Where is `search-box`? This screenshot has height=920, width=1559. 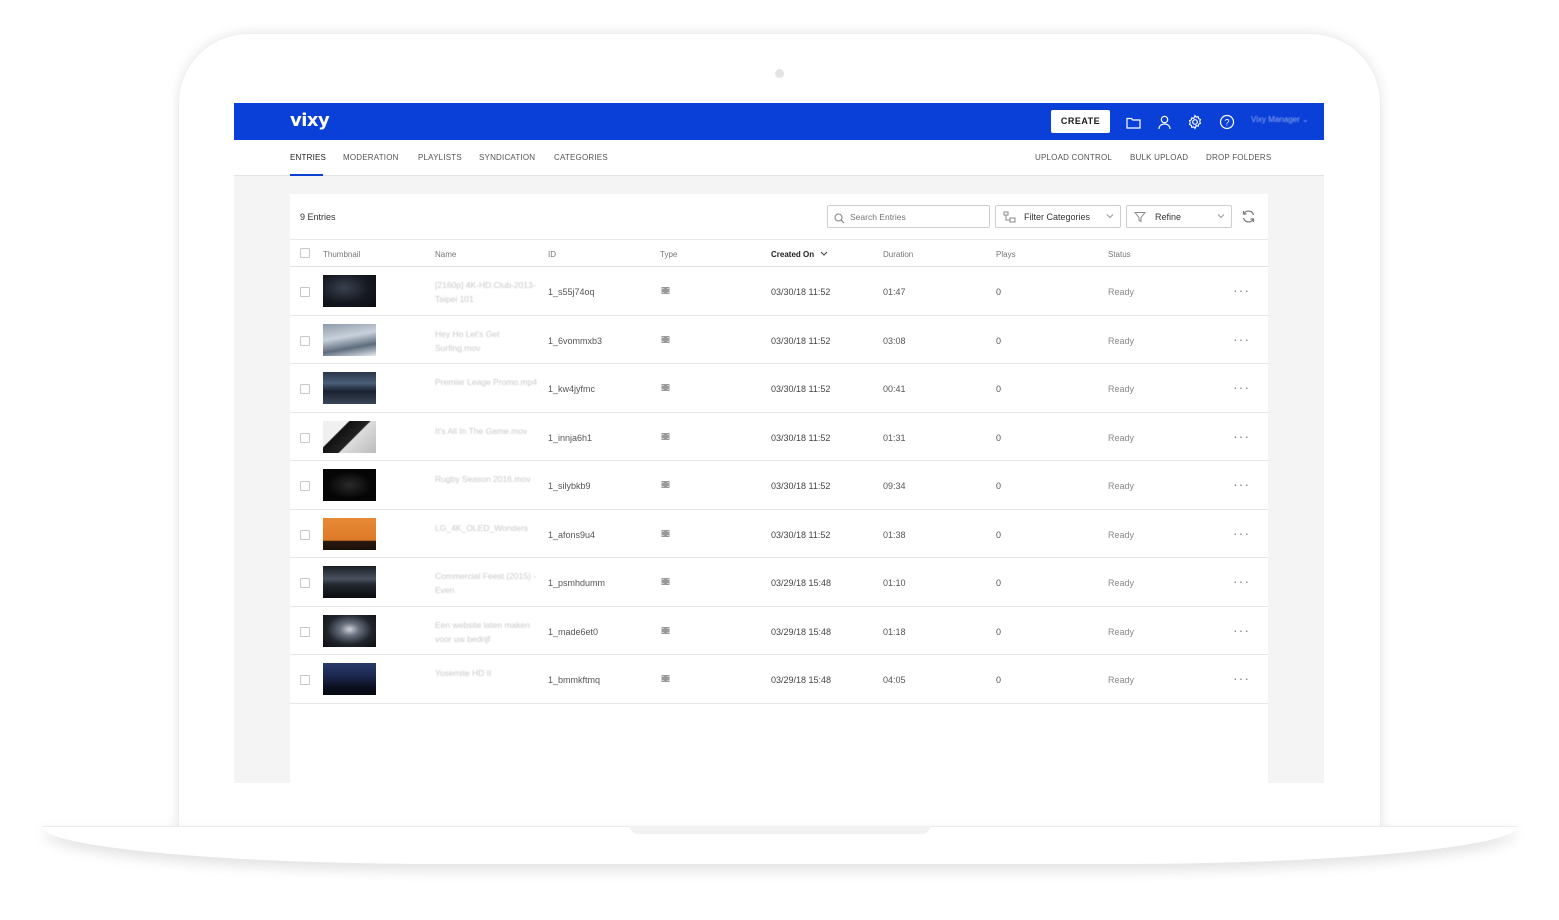 search-box is located at coordinates (908, 216).